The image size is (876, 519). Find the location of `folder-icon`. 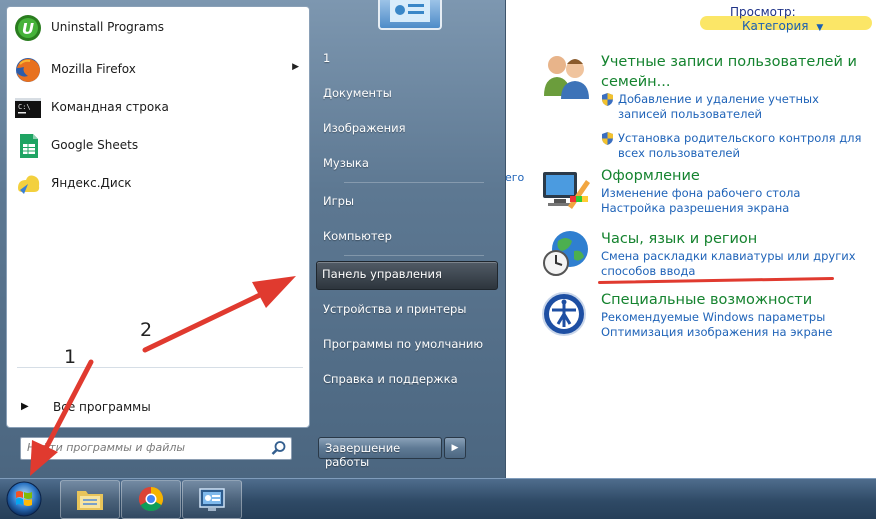

folder-icon is located at coordinates (90, 500).